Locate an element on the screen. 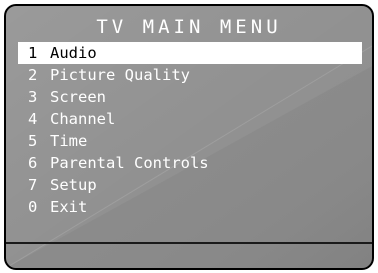 The image size is (378, 273). menu-item-label: Channel is located at coordinates (83, 119).